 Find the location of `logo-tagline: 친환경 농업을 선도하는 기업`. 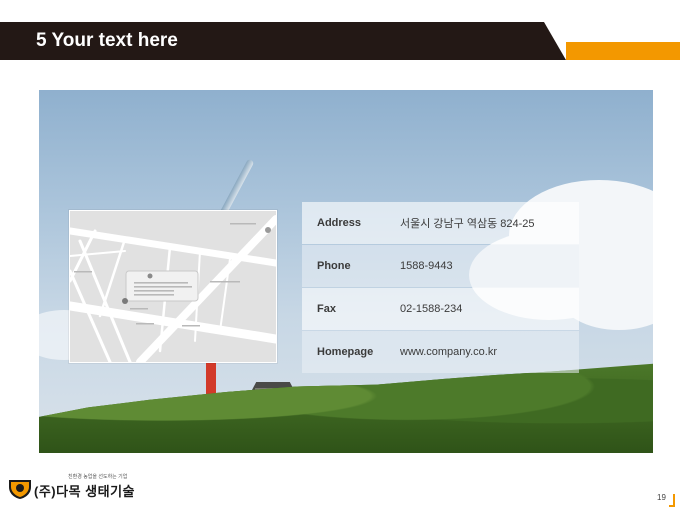

logo-tagline: 친환경 농업을 선도하는 기업 is located at coordinates (98, 477).